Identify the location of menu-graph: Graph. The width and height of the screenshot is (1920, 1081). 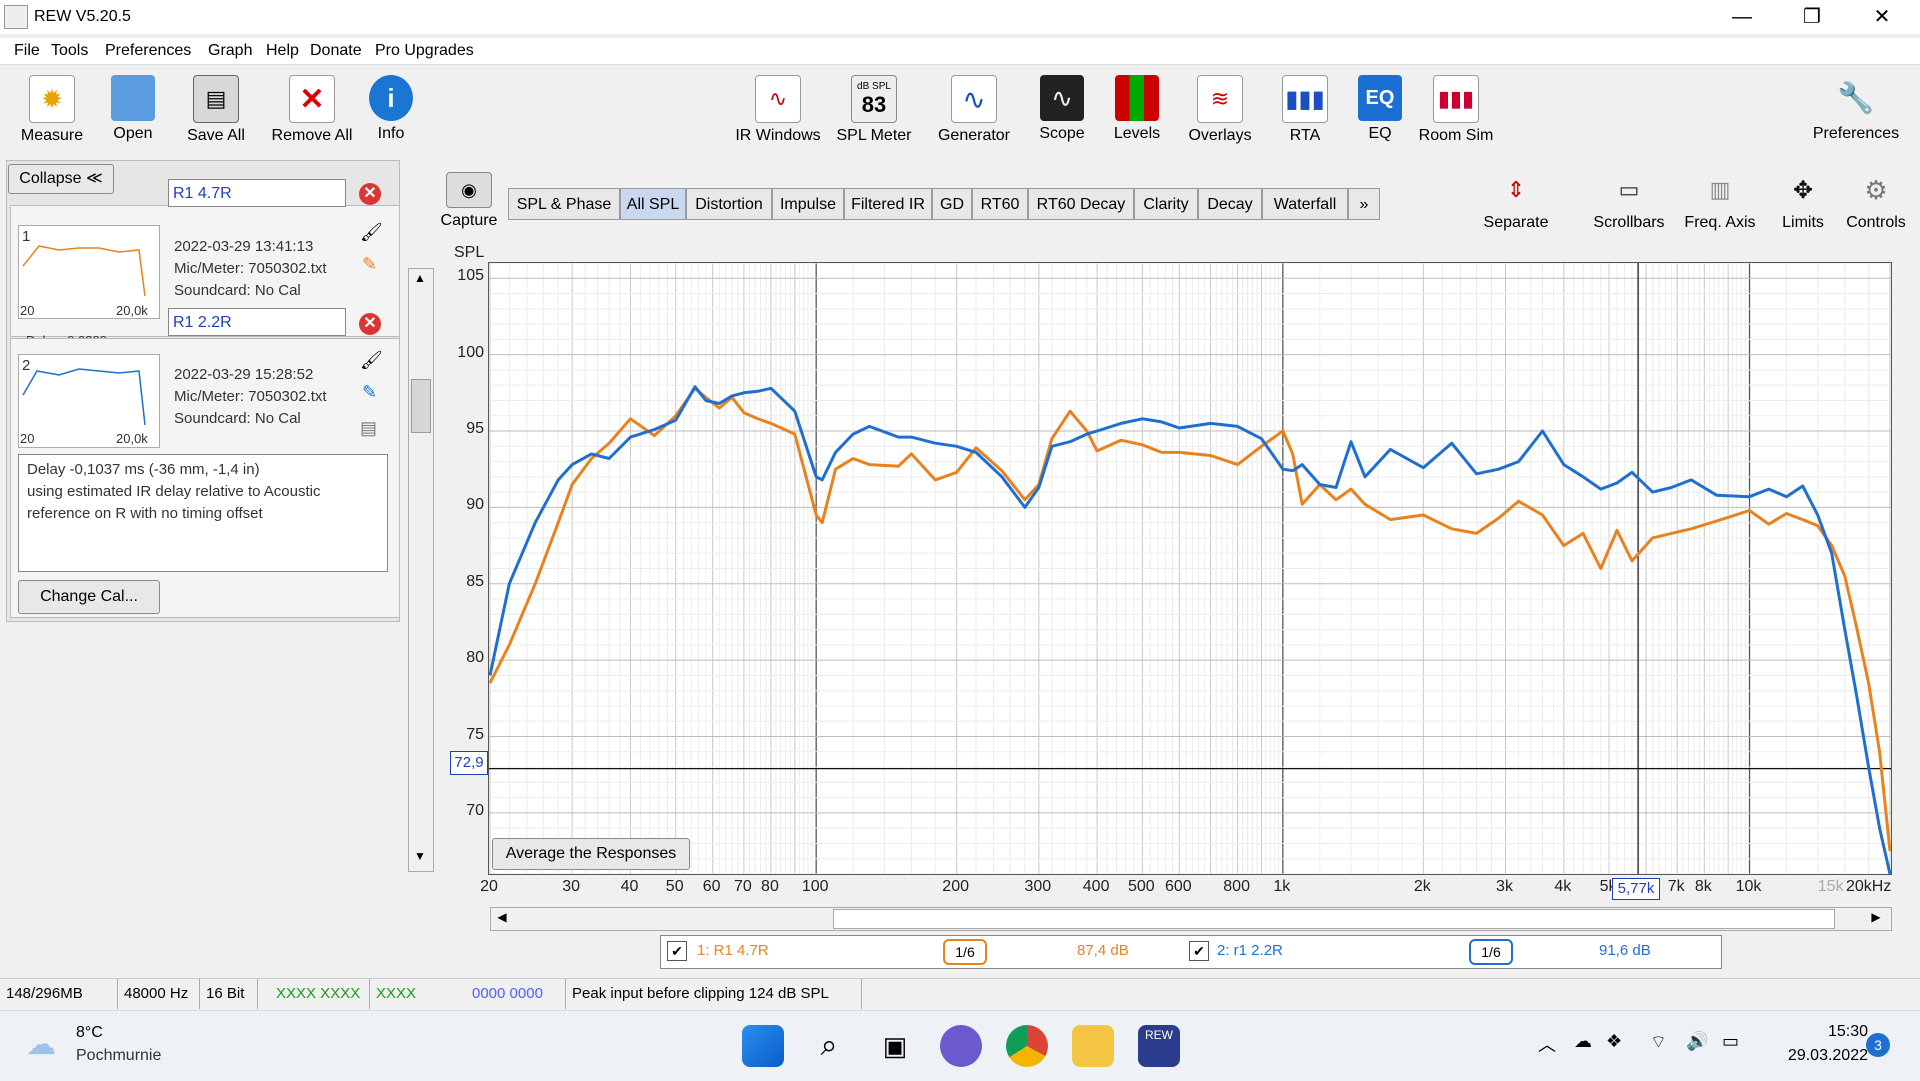
(230, 51).